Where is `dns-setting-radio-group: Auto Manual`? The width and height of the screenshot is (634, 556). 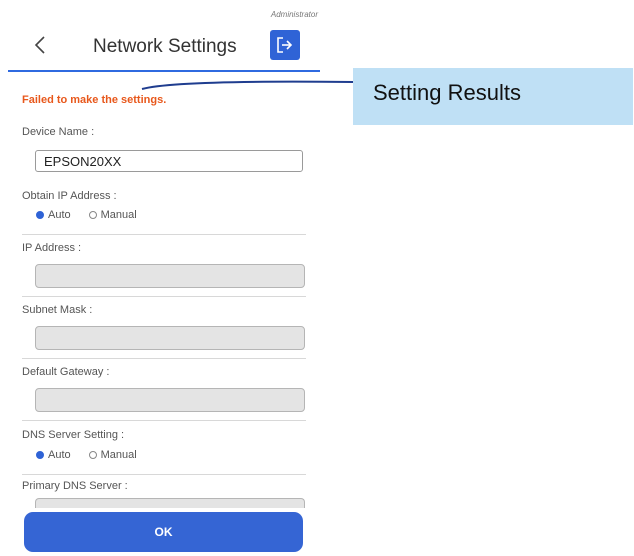 dns-setting-radio-group: Auto Manual is located at coordinates (95, 455).